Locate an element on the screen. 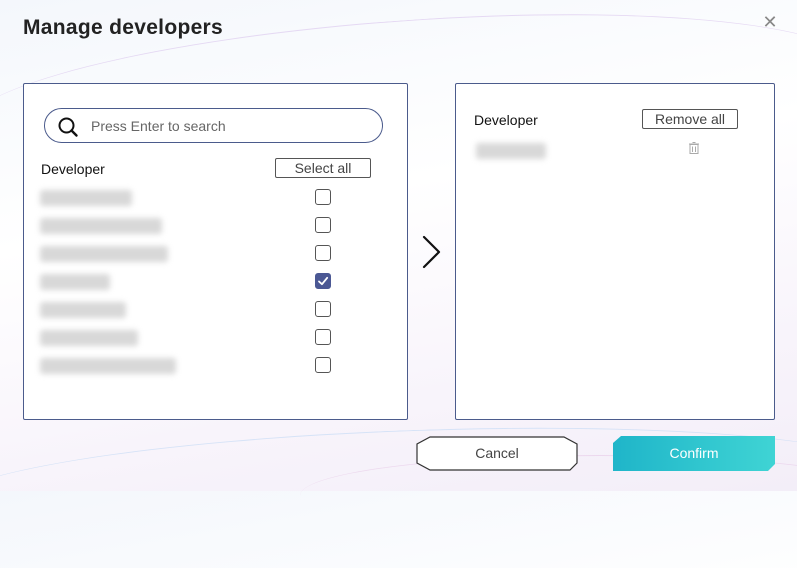 Image resolution: width=797 pixels, height=568 pixels. selected-developer-name-redacted is located at coordinates (511, 151).